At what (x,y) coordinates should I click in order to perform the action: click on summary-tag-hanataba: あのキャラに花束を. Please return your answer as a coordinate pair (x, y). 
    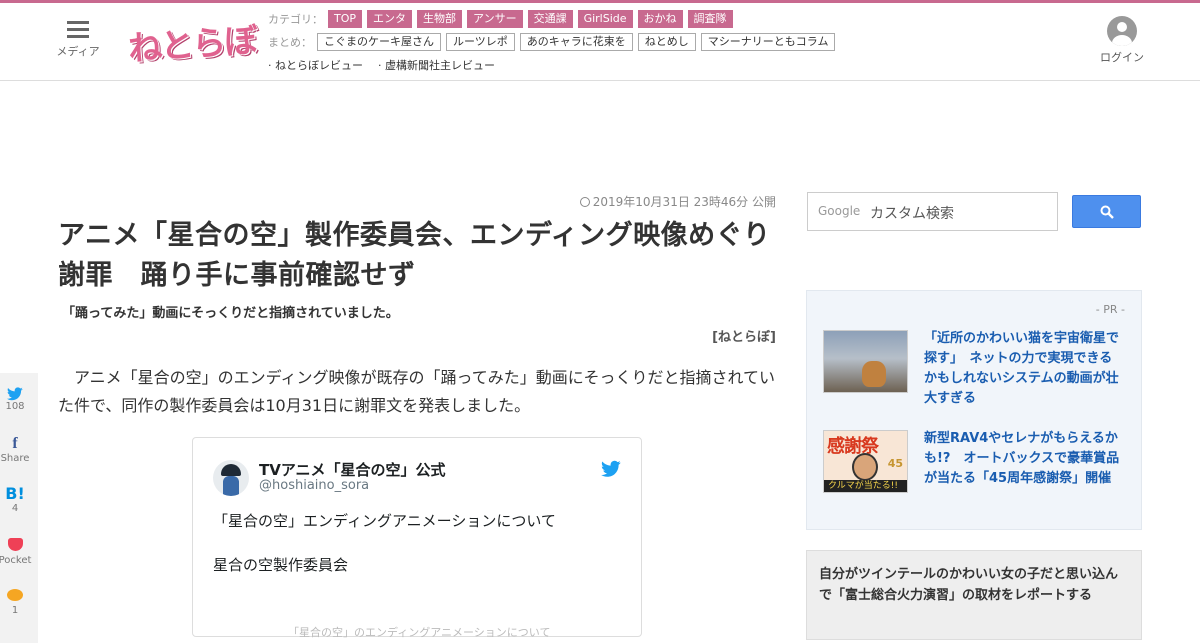
    Looking at the image, I should click on (576, 42).